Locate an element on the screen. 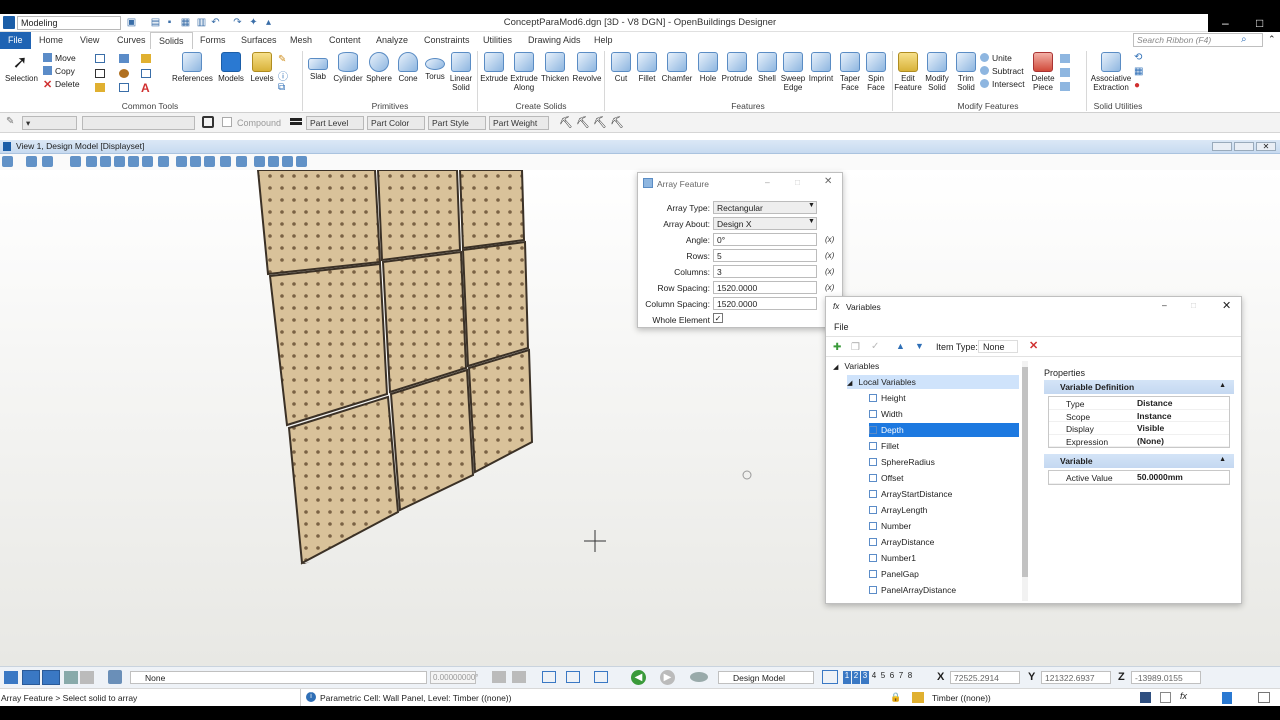 Image resolution: width=1280 pixels, height=720 pixels. tab-constraints: Constraints is located at coordinates (447, 40).